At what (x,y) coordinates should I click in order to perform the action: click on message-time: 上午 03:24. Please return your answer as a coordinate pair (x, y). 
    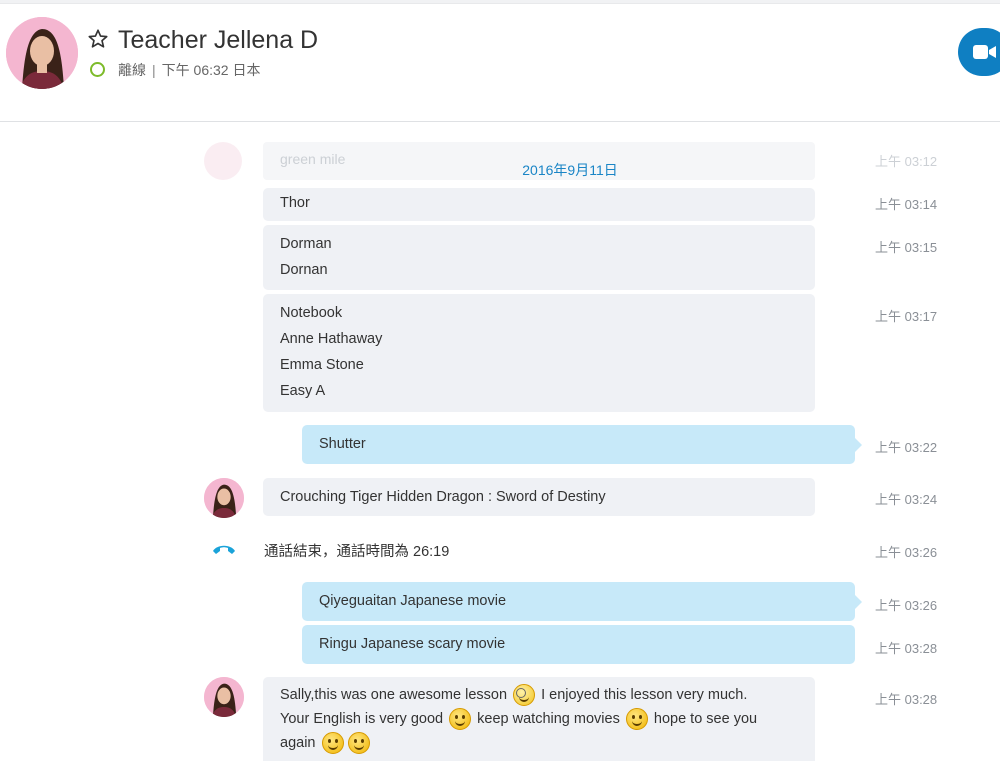
    Looking at the image, I should click on (906, 499).